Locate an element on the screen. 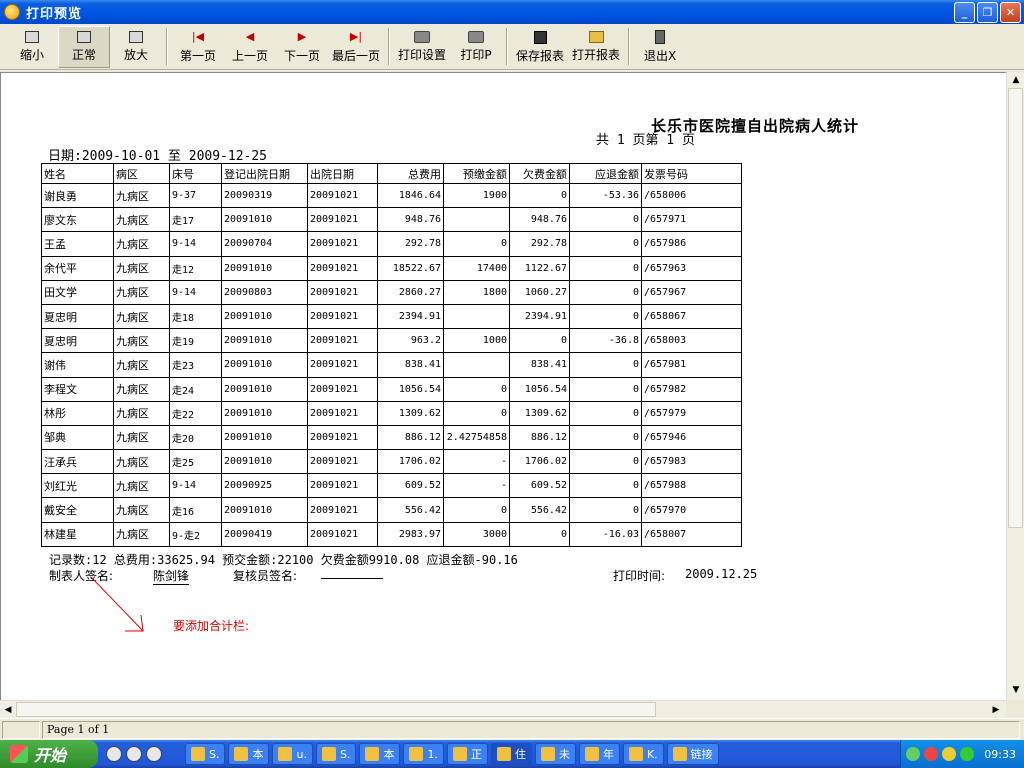 This screenshot has width=1024, height=768. table-cell: 王孟 is located at coordinates (77, 244).